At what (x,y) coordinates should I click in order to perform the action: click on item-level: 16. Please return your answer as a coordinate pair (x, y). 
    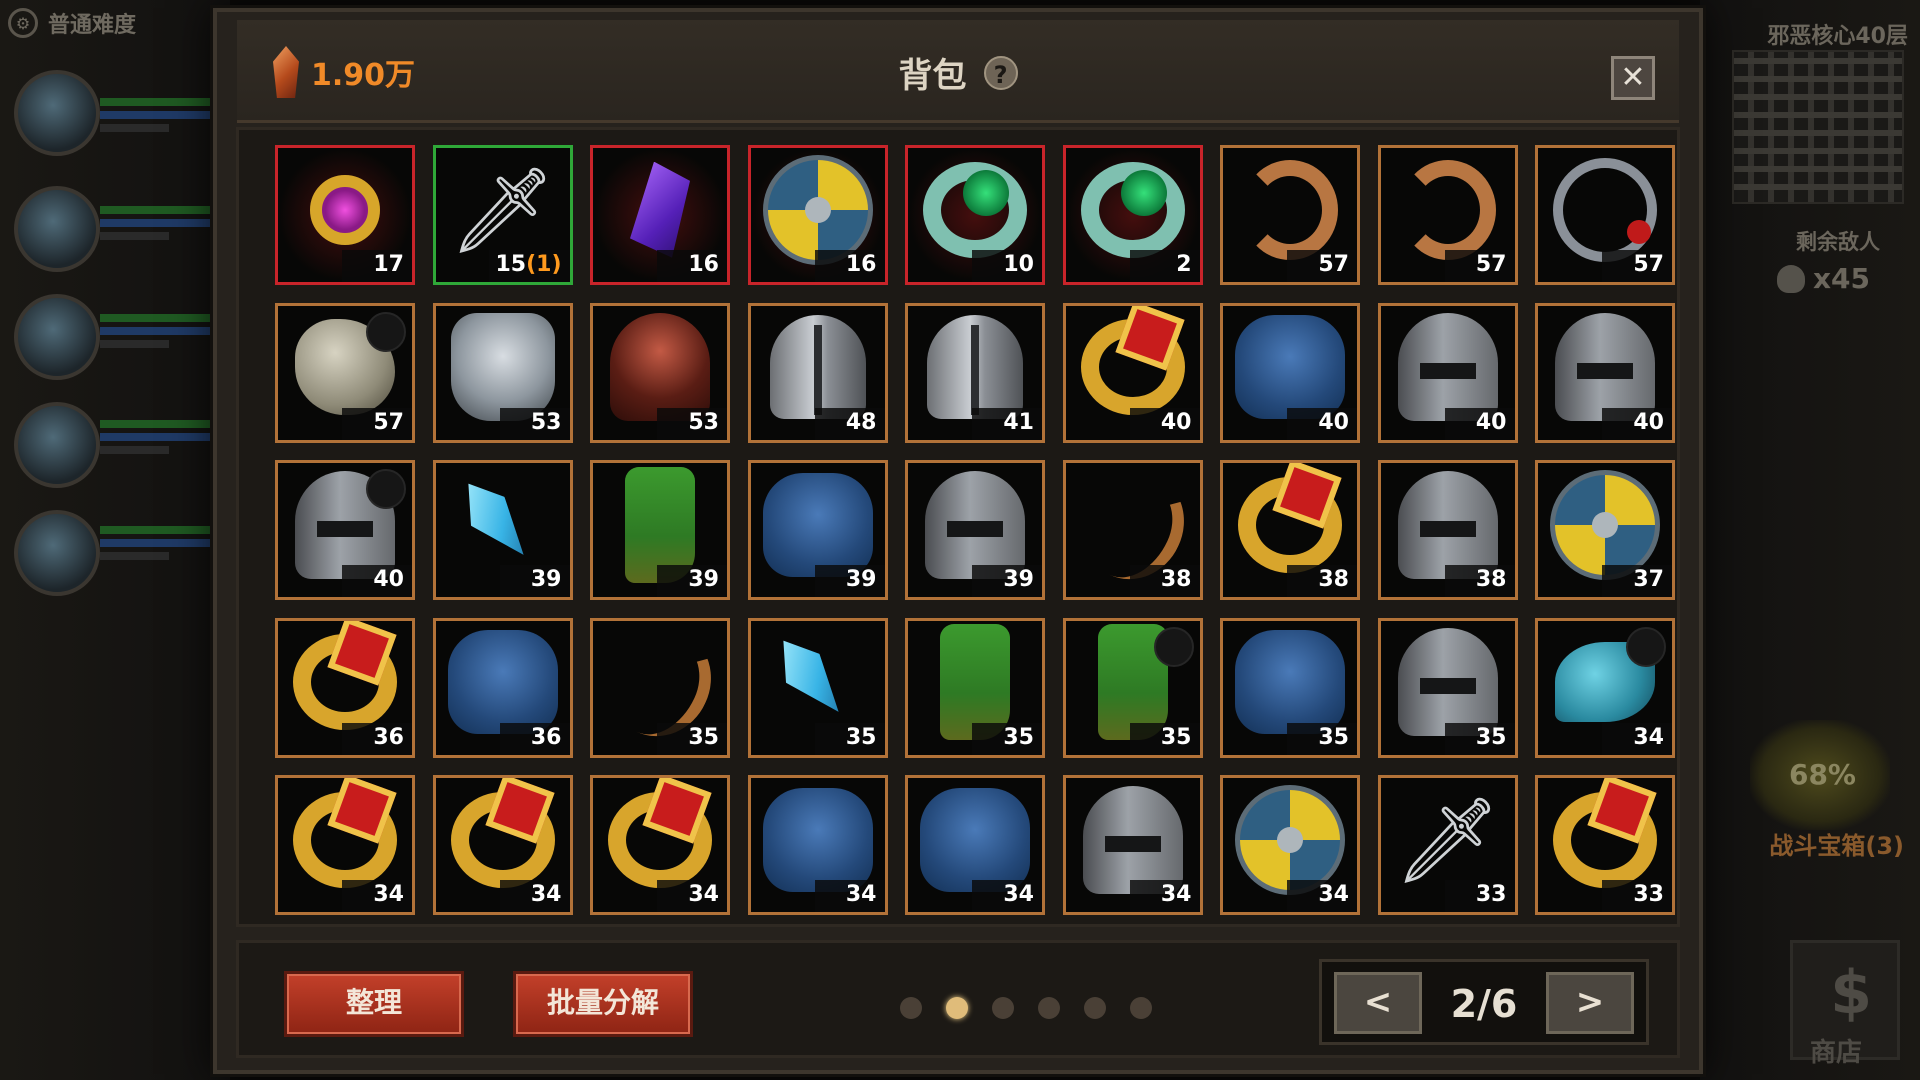
    Looking at the image, I should click on (692, 266).